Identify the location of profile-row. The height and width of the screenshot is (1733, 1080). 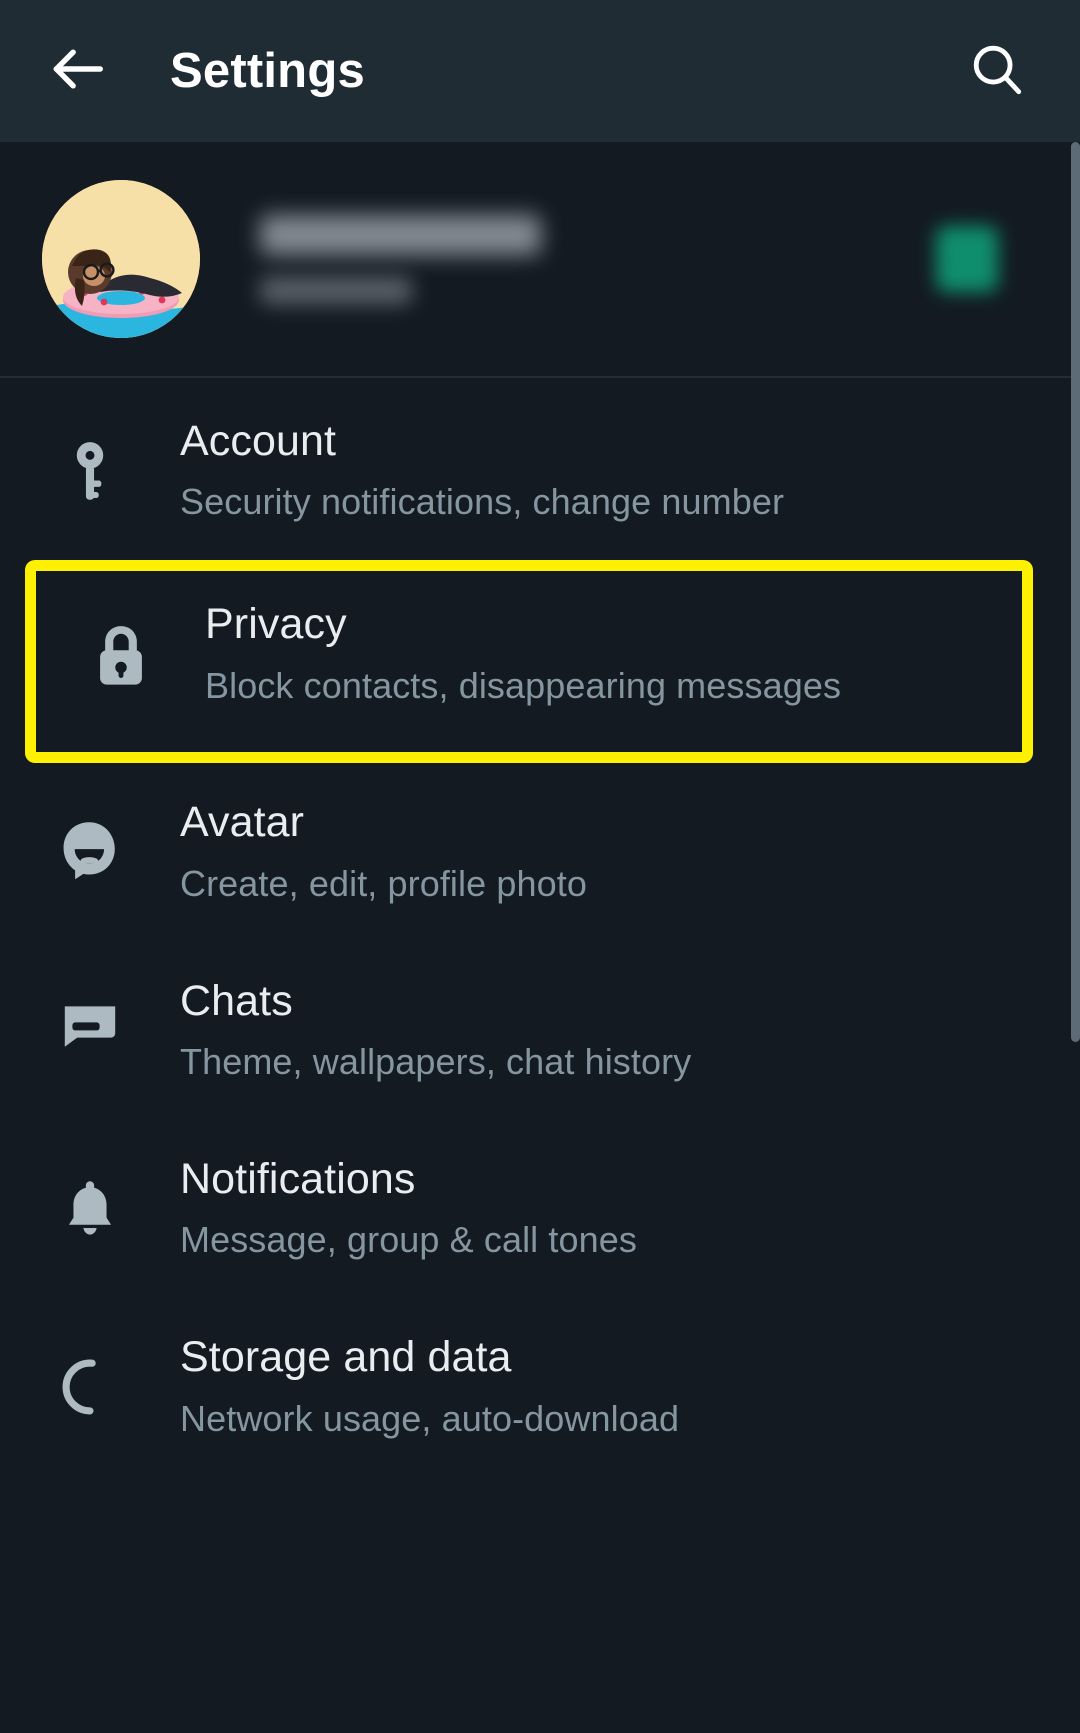
(540, 260).